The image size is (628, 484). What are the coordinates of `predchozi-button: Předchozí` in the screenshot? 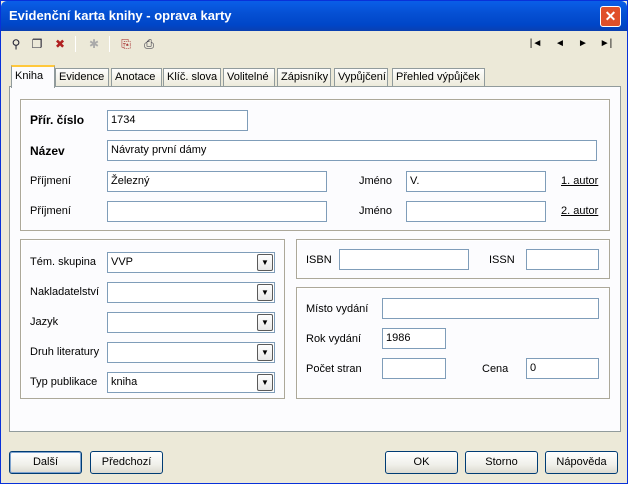 It's located at (126, 462).